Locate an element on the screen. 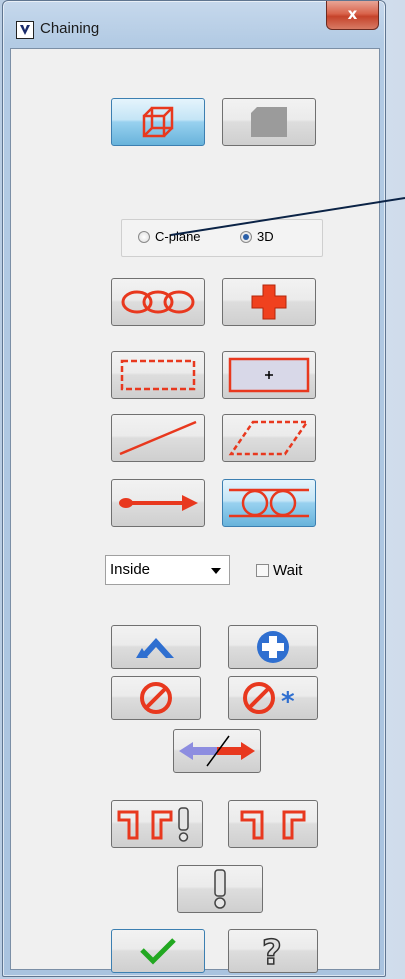 This screenshot has height=979, width=405. select-all-button is located at coordinates (273, 647).